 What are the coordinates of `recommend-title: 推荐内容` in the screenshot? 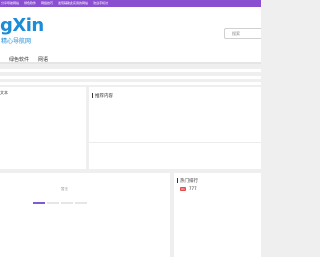 It's located at (102, 96).